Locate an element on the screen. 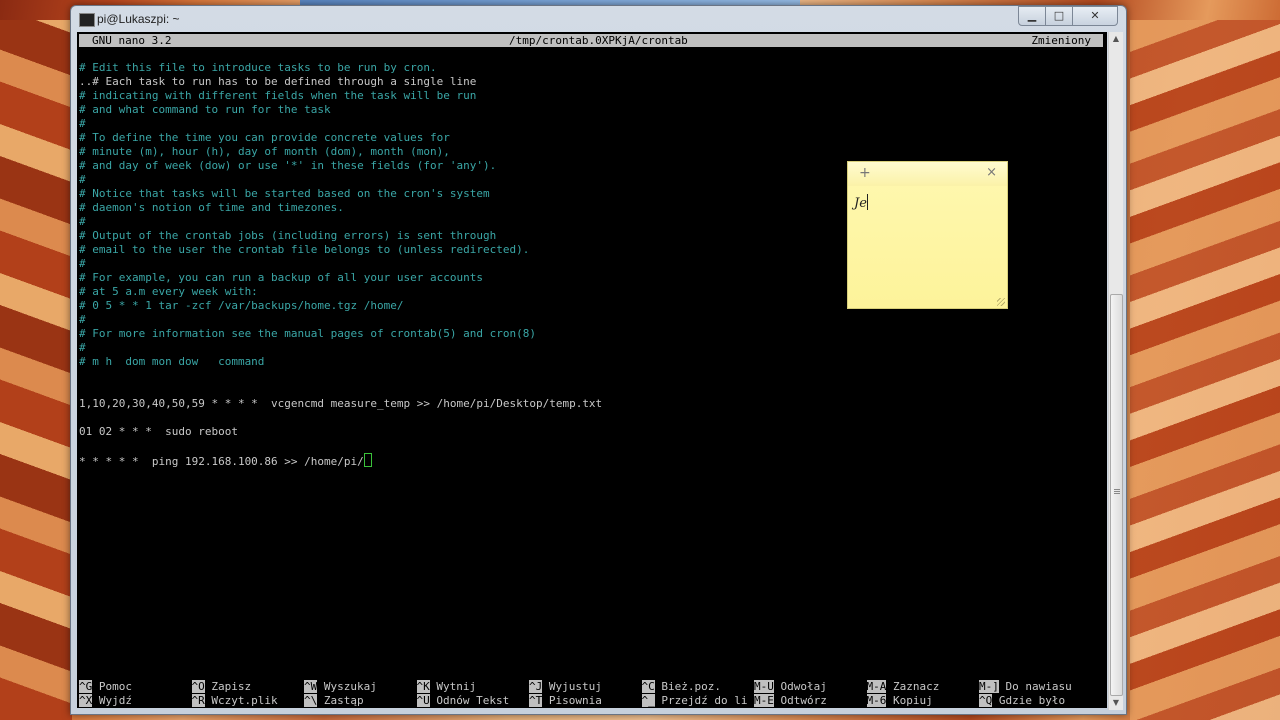 This screenshot has width=1280, height=720. shortcut-item: ^C Bież.poz. is located at coordinates (681, 687).